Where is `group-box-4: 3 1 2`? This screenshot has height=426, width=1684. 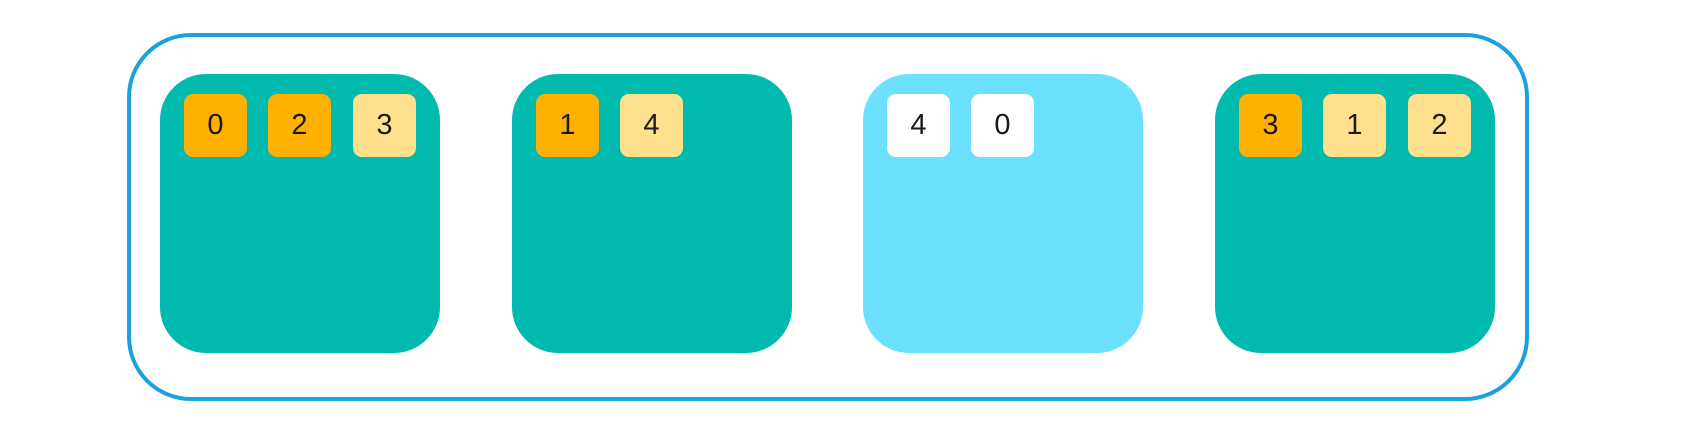 group-box-4: 3 1 2 is located at coordinates (1355, 213).